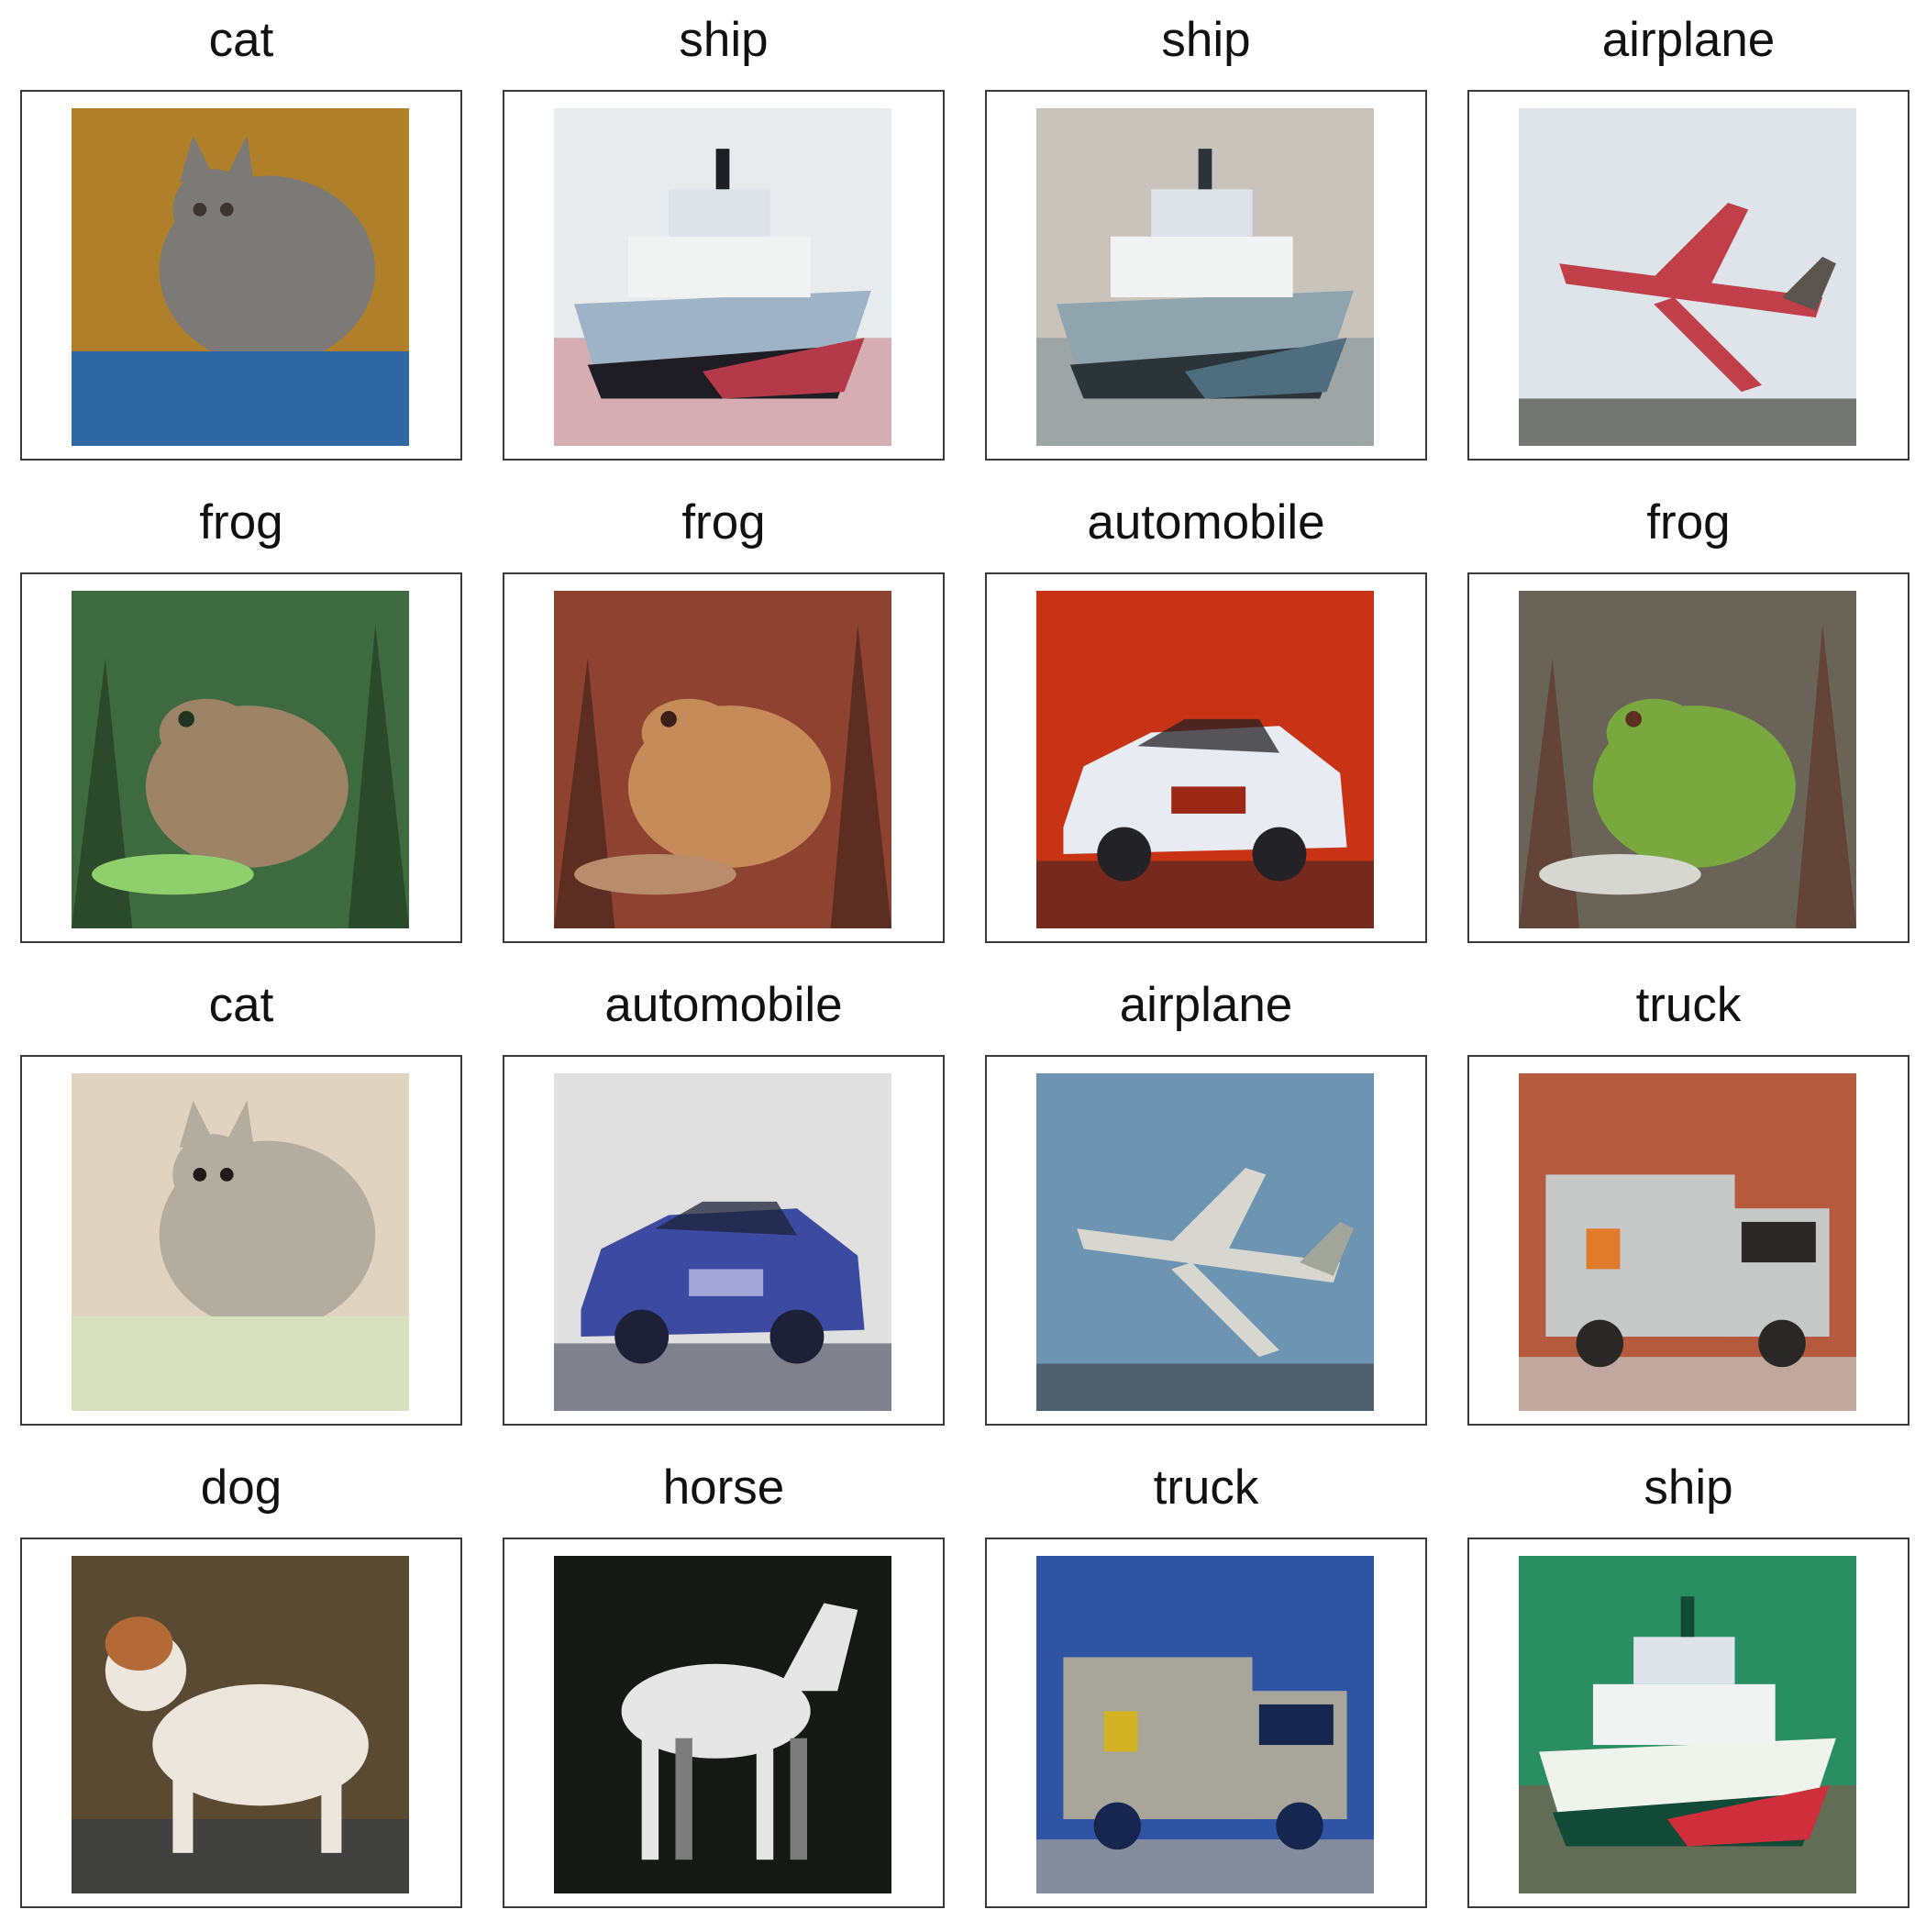  I want to click on image-cell: horse, so click(724, 1690).